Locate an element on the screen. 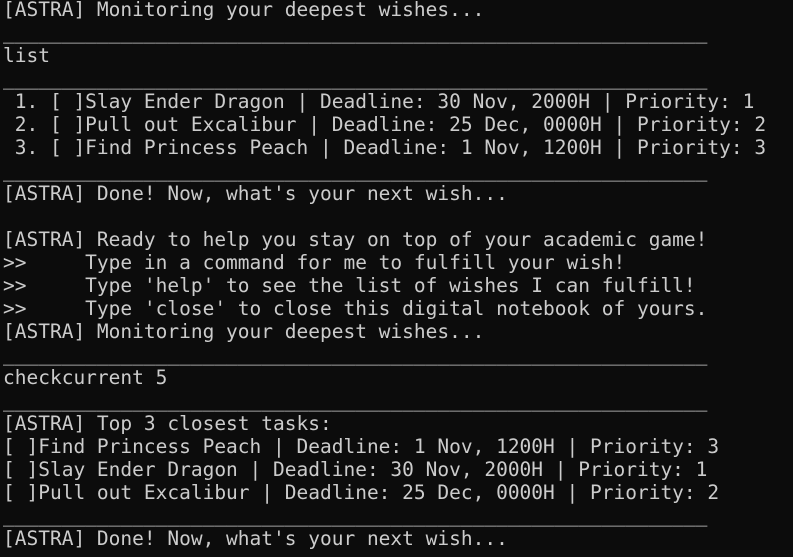 The image size is (793, 557). user-command-line: checkcurrent 5 is located at coordinates (85, 377).